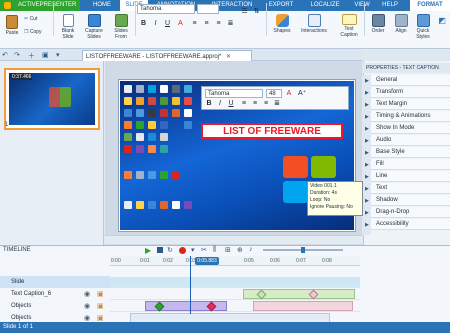 The height and width of the screenshot is (333, 450). What do you see at coordinates (218, 23) in the screenshot?
I see `align-right-icon: ≡` at bounding box center [218, 23].